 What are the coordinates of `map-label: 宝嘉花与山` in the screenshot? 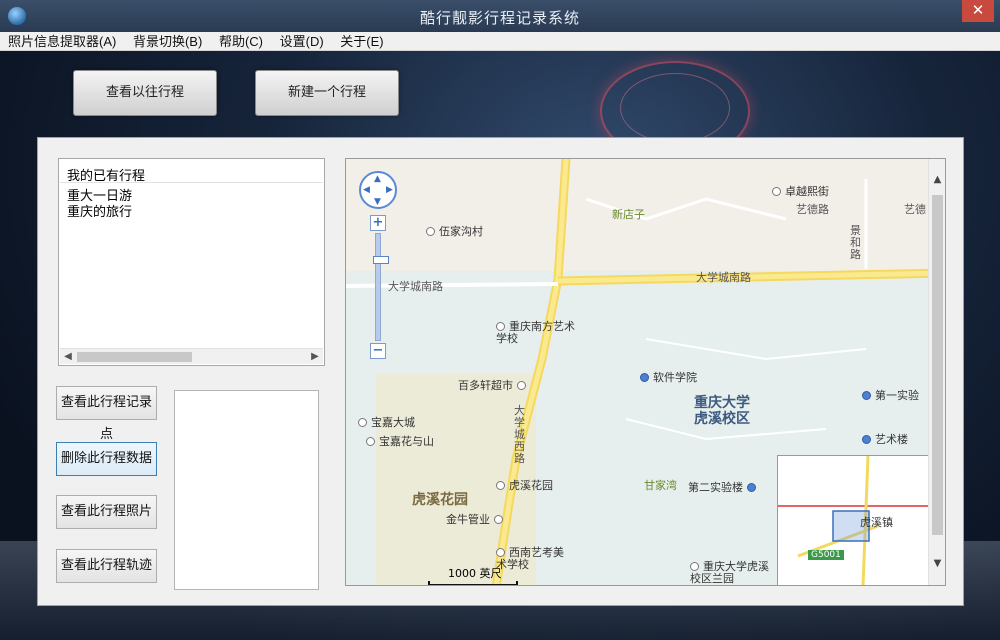 It's located at (400, 441).